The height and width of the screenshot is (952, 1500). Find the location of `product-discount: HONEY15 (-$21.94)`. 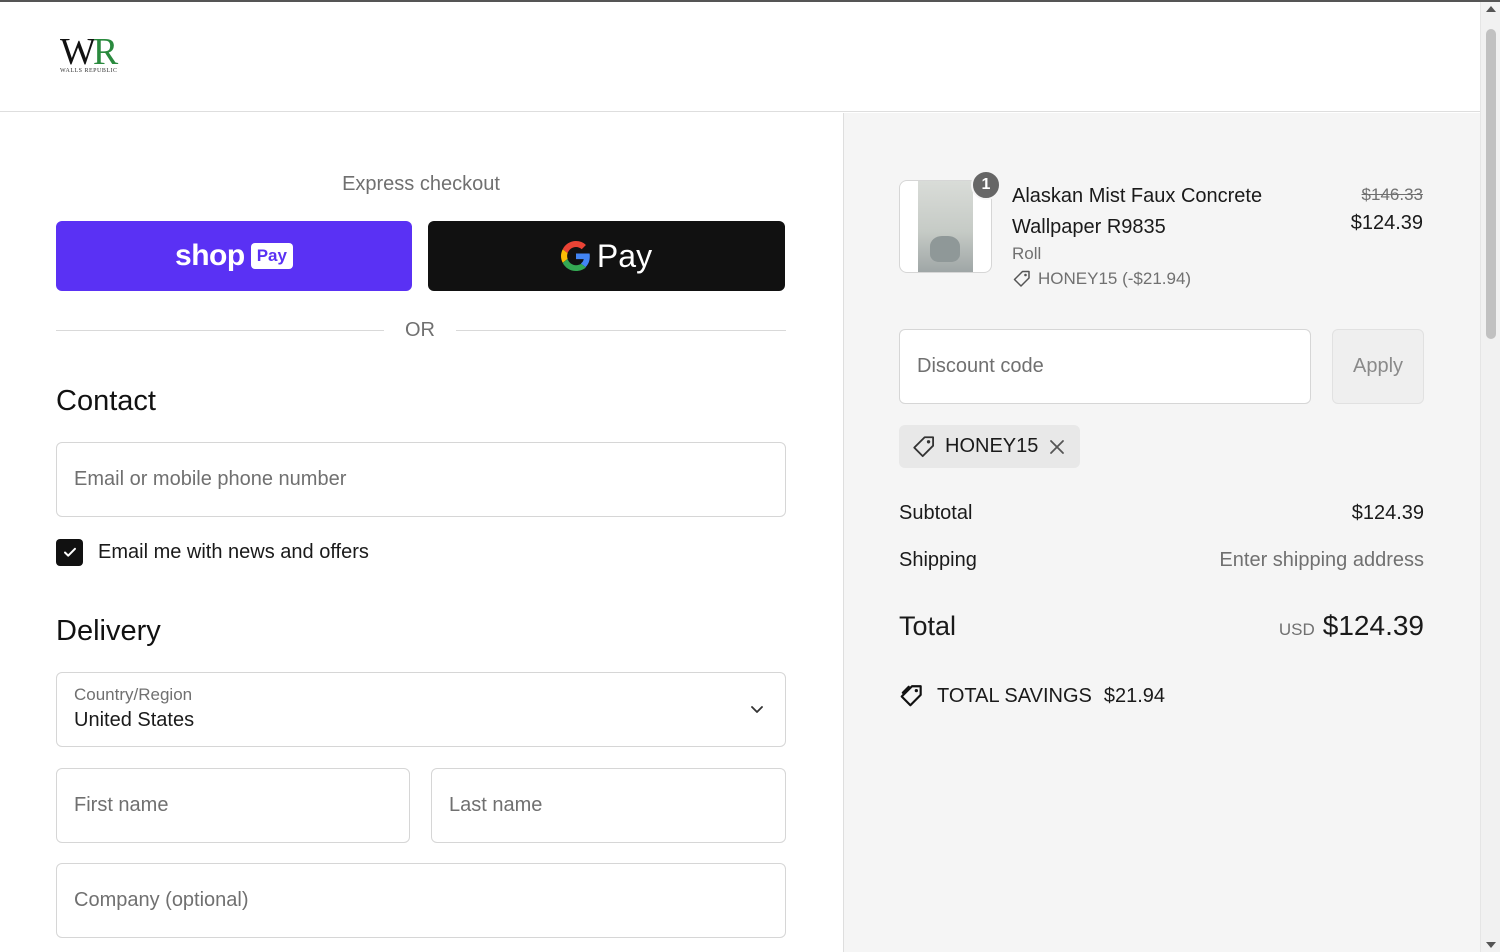

product-discount: HONEY15 (-$21.94) is located at coordinates (1101, 279).